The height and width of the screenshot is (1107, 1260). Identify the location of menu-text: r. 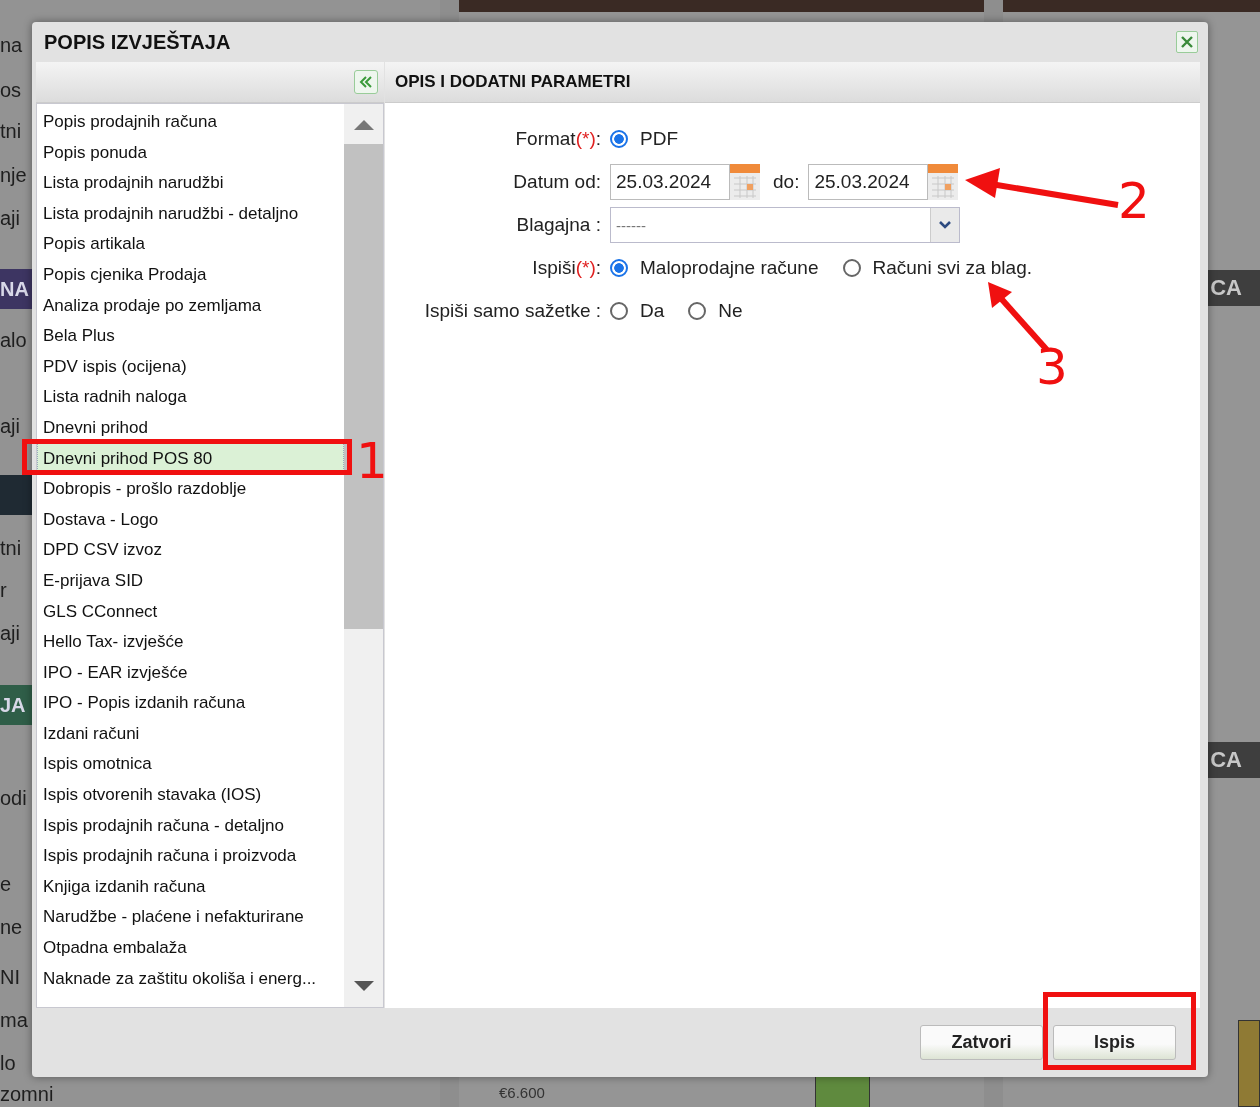
(3, 590).